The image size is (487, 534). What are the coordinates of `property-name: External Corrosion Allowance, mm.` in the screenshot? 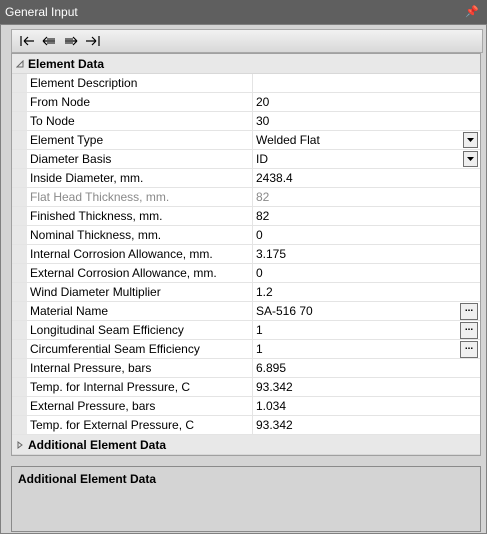 It's located at (140, 273).